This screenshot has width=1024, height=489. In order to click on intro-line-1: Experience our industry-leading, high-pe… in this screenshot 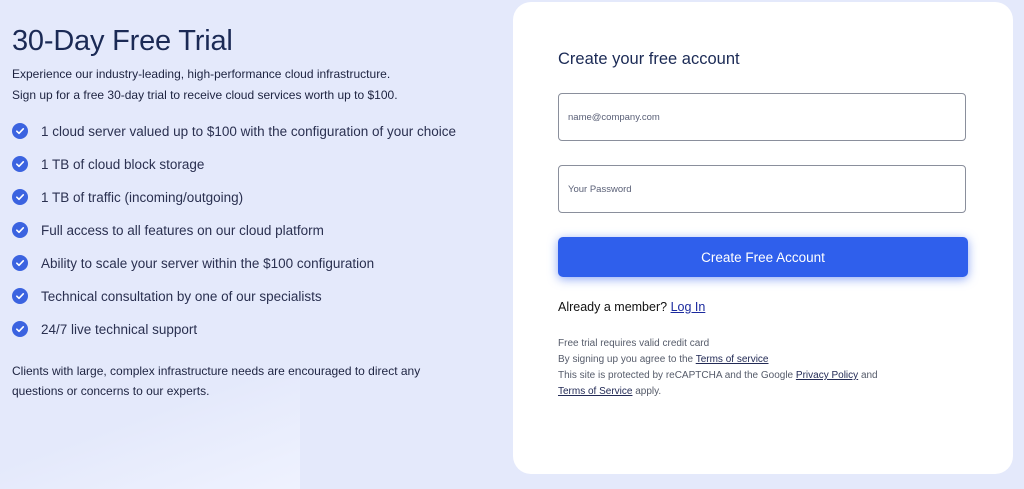, I will do `click(201, 74)`.